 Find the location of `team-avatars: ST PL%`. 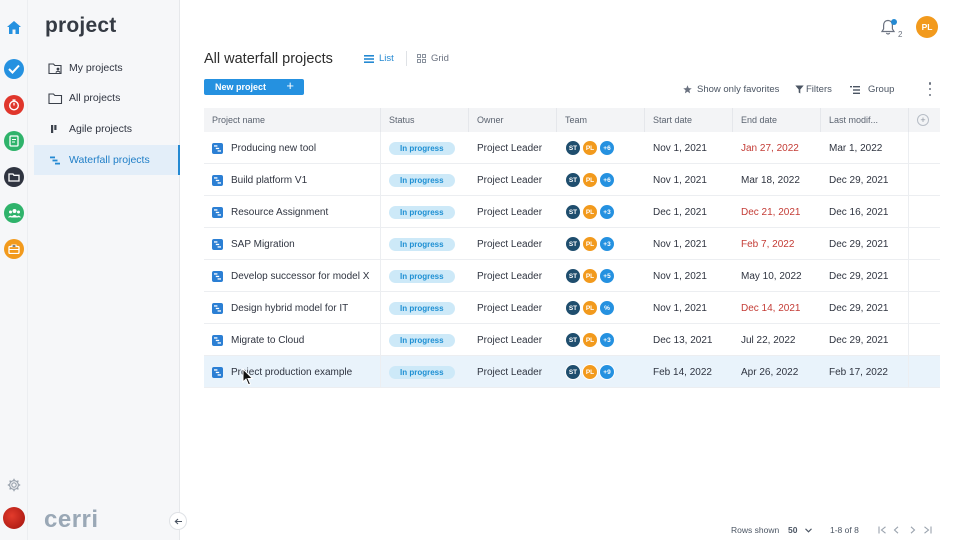

team-avatars: ST PL% is located at coordinates (590, 308).